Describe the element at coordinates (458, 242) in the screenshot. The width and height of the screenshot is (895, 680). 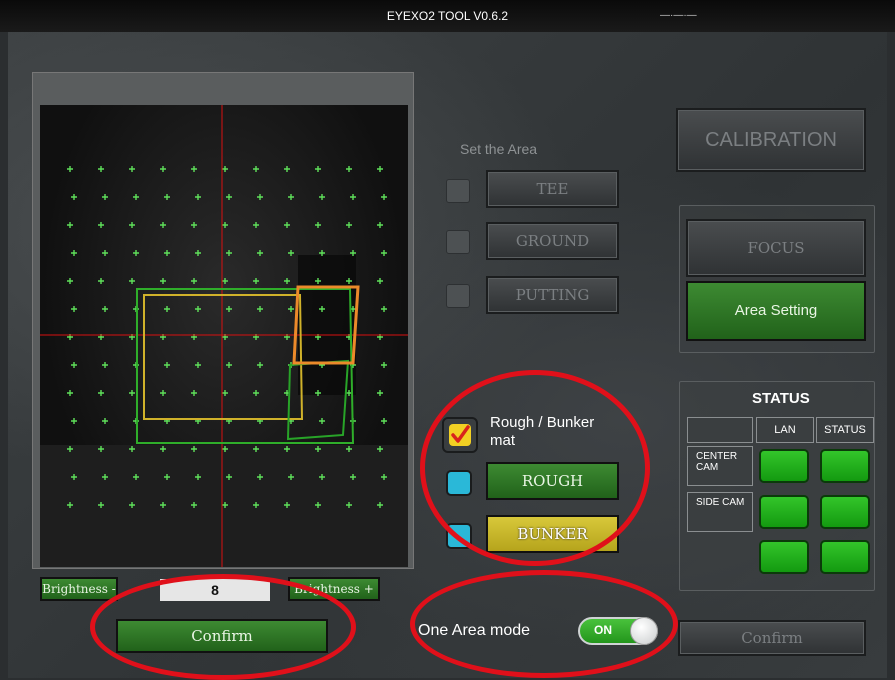
I see `ground-checkbox` at that location.